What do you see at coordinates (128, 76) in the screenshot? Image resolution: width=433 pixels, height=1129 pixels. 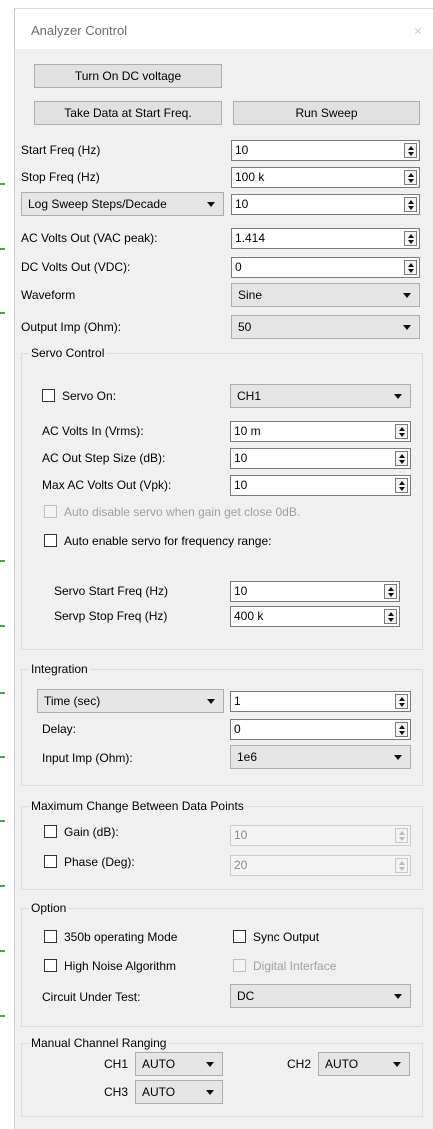 I see `turn-on-dc-voltage-button: Turn On DC voltage` at bounding box center [128, 76].